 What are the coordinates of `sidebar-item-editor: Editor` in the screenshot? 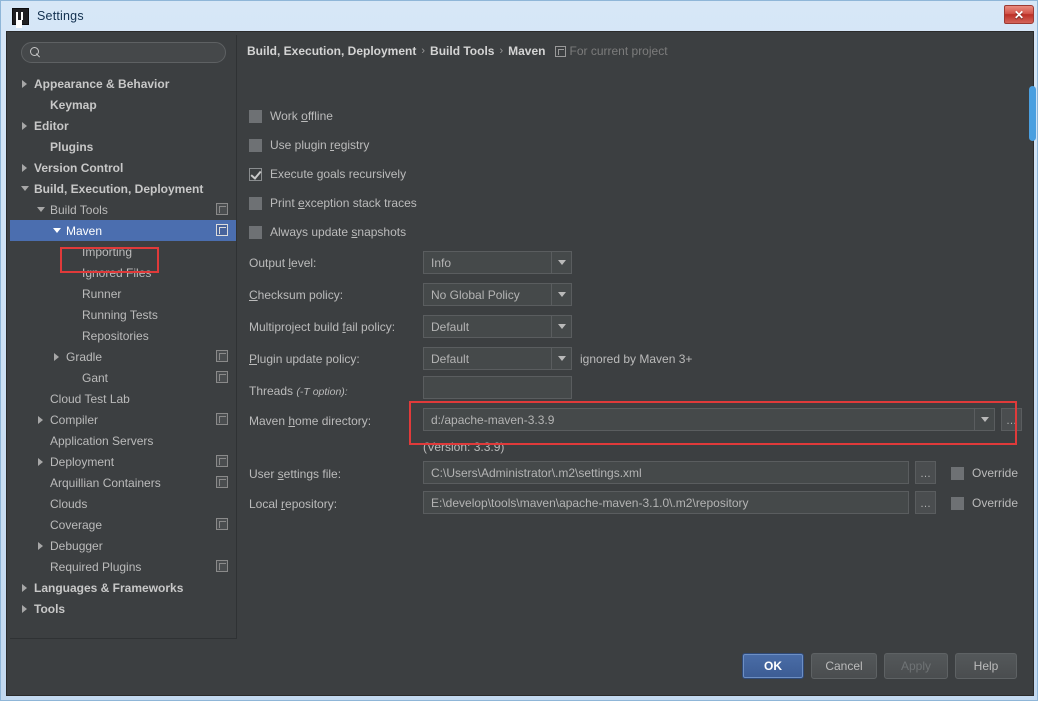 It's located at (123, 125).